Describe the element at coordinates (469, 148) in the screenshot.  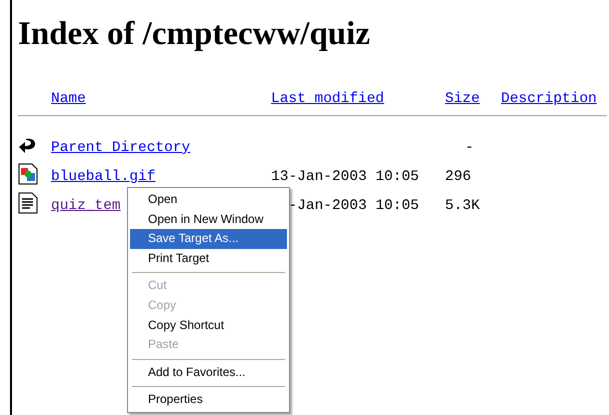
I see `file-size: -` at that location.